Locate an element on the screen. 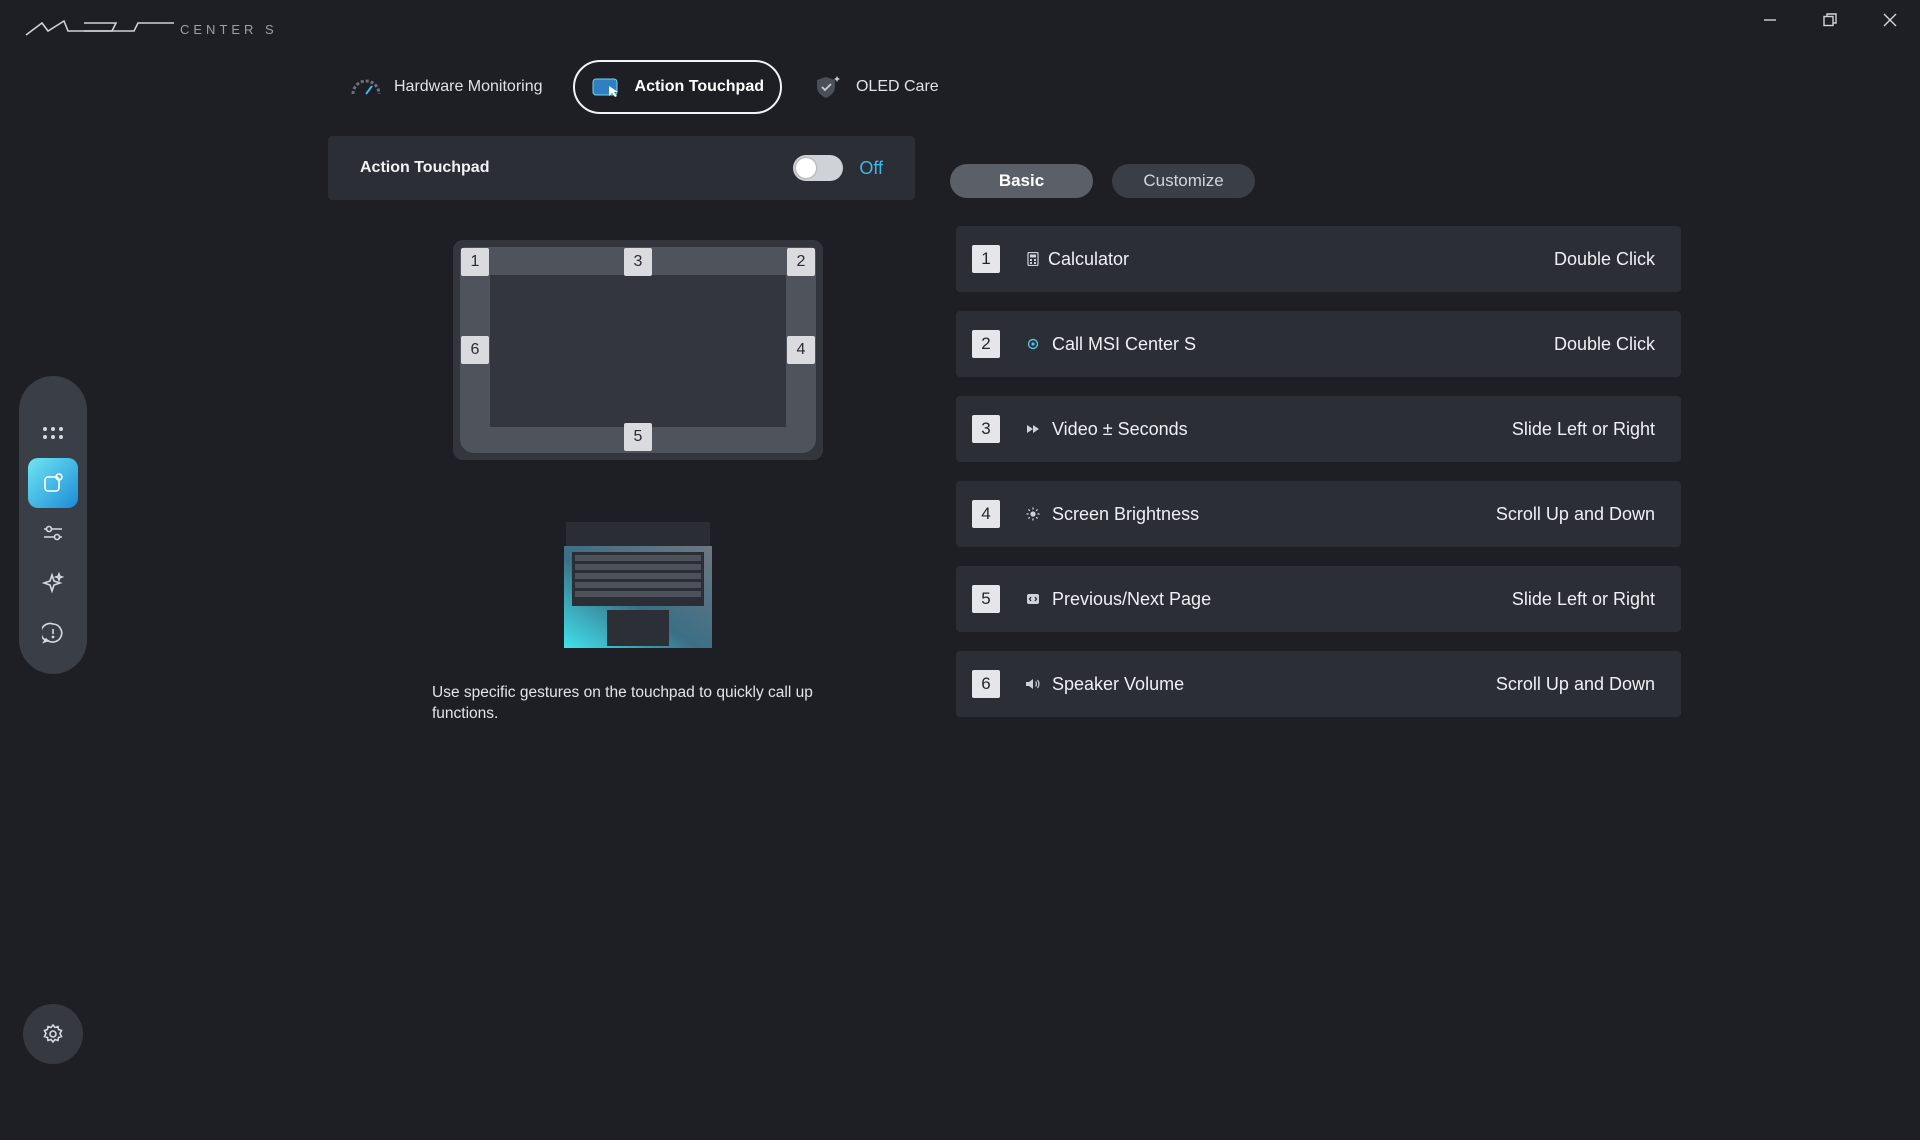 The width and height of the screenshot is (1920, 1140). restore-button is located at coordinates (1830, 20).